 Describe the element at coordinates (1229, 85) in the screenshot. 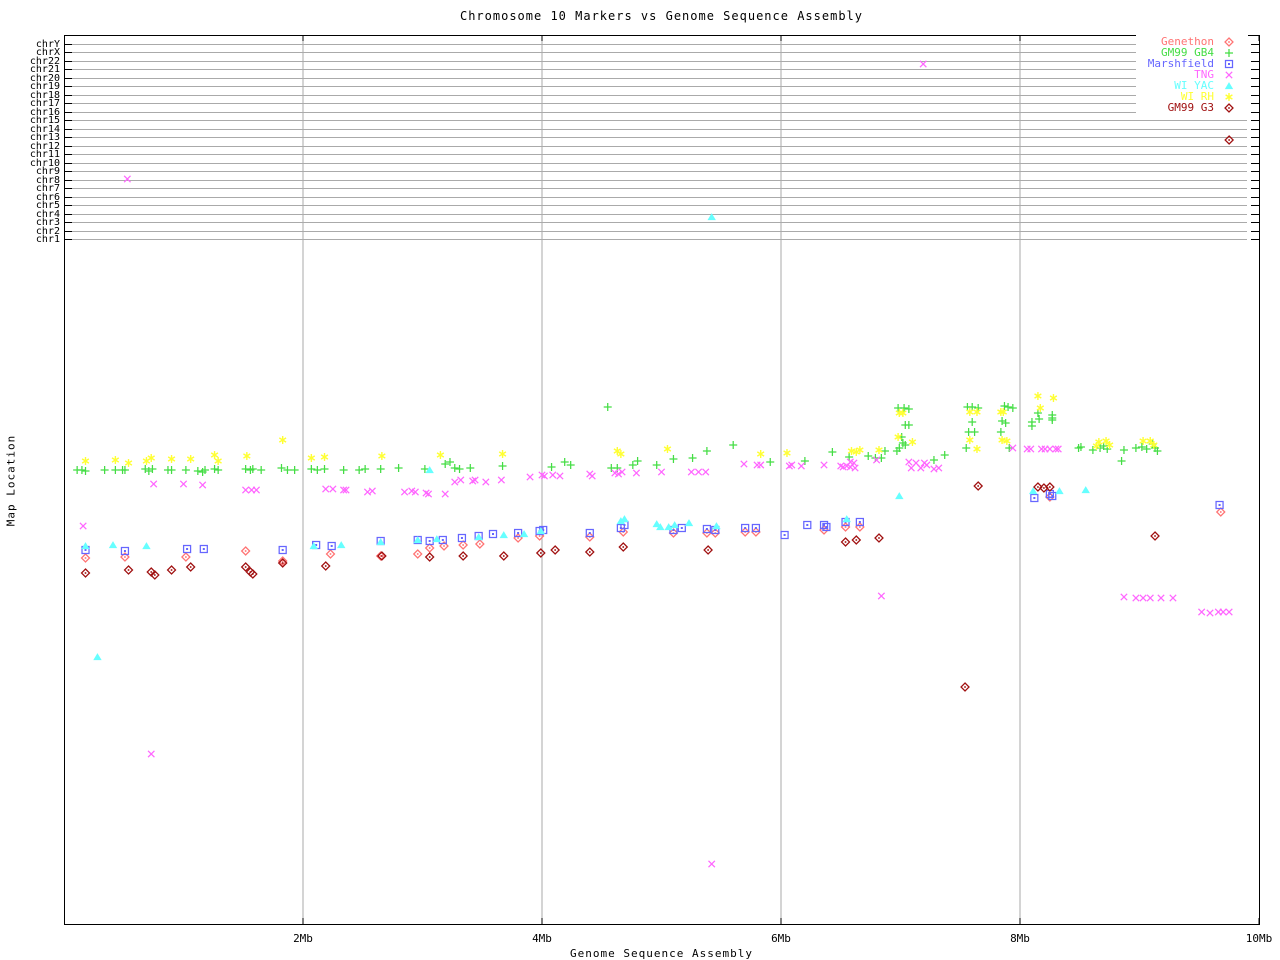

I see `legend-marker-wi_yac` at that location.